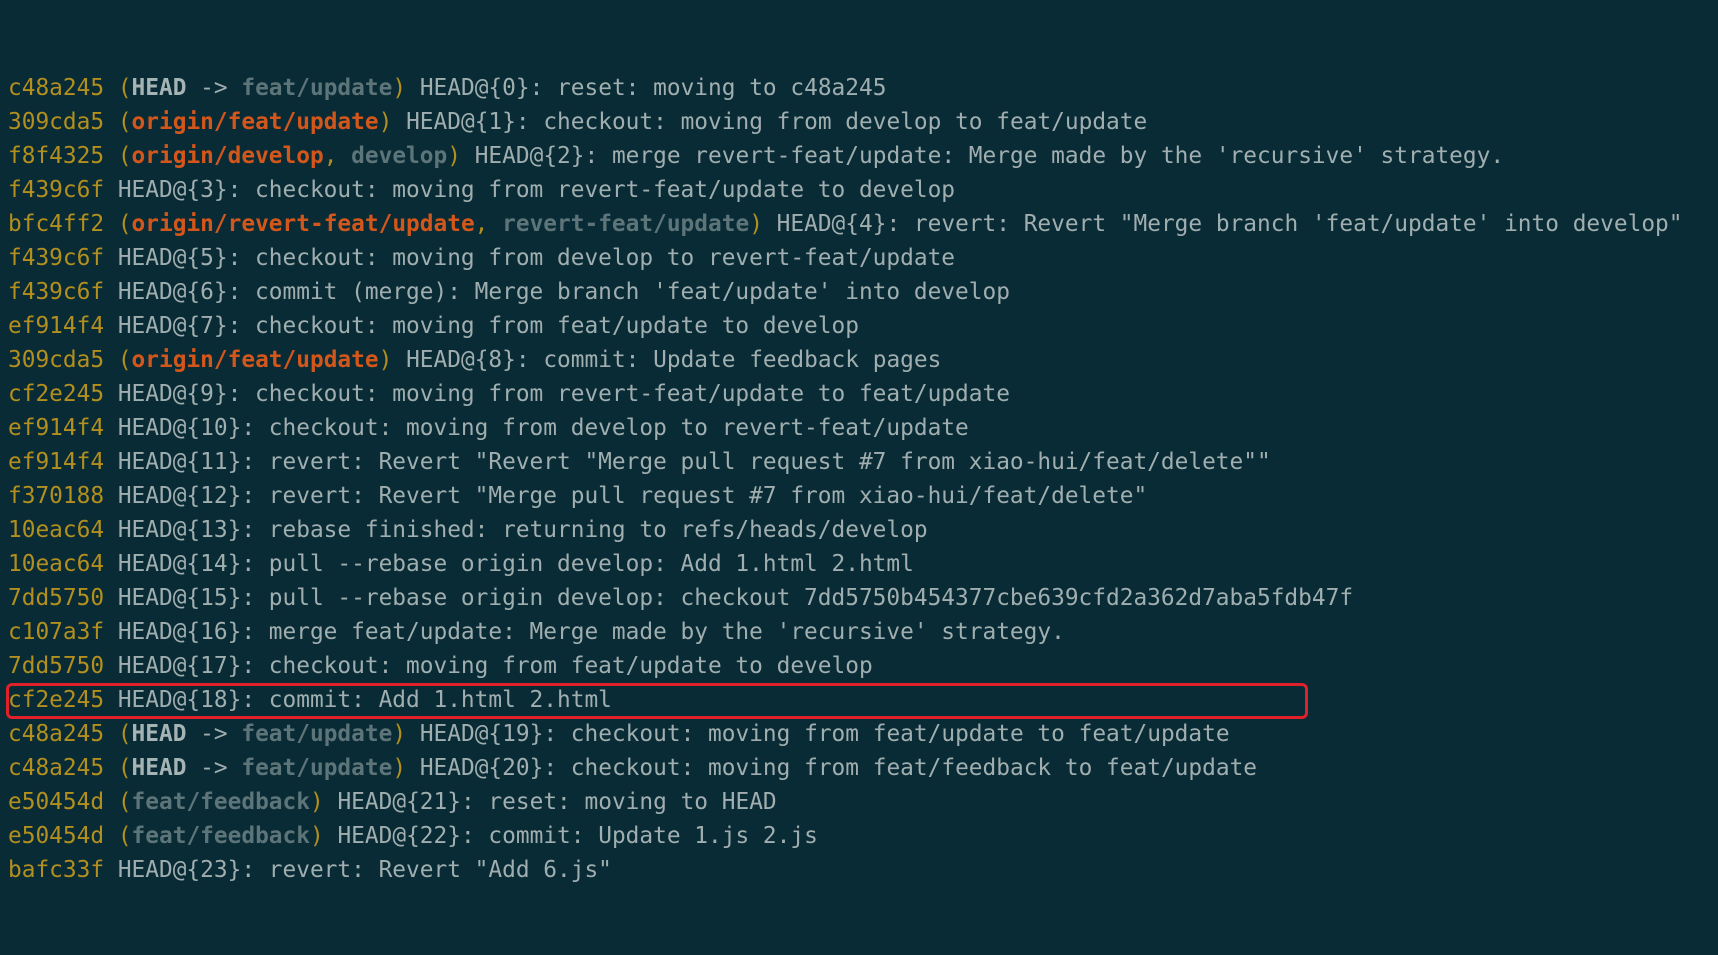  What do you see at coordinates (56, 224) in the screenshot?
I see `commit-hash: bfc4ff2` at bounding box center [56, 224].